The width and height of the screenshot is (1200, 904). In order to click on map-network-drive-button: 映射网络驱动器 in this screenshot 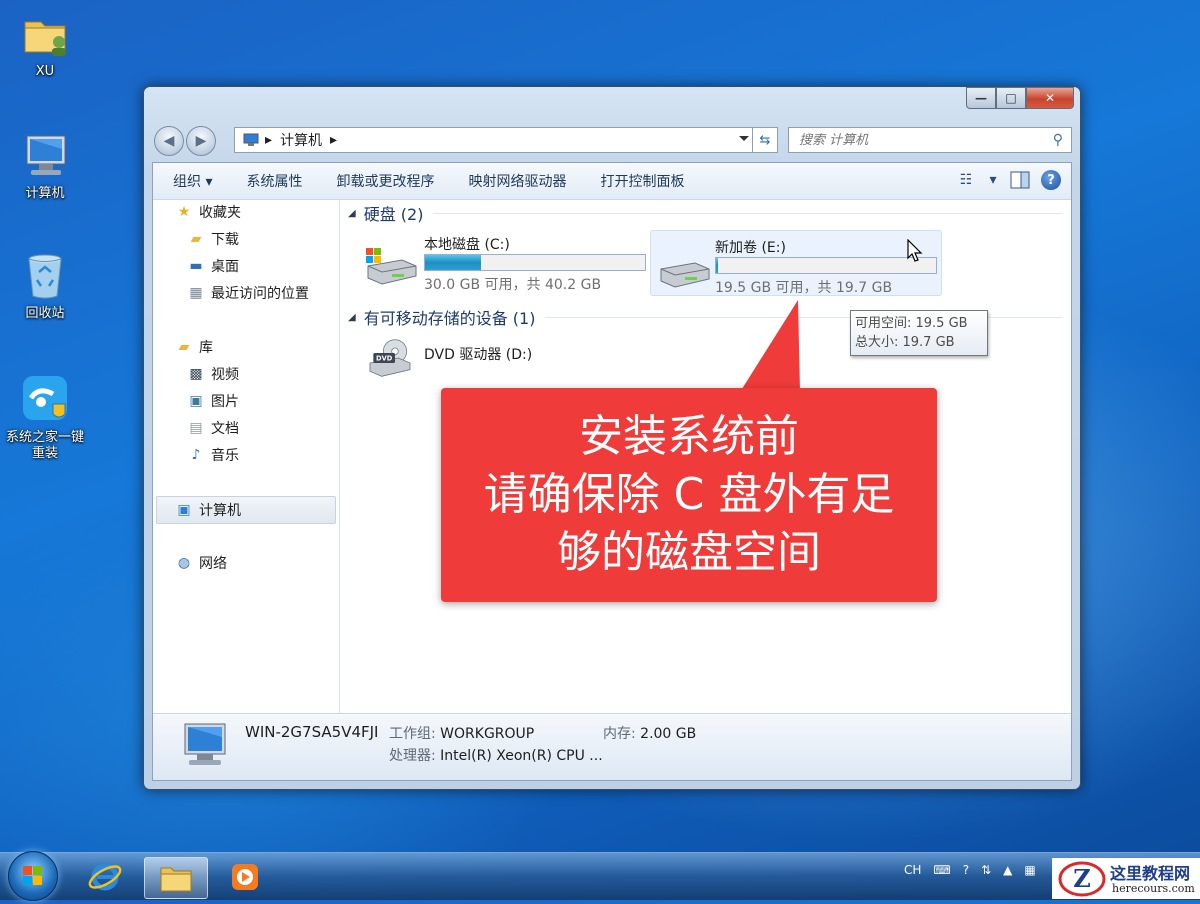, I will do `click(517, 181)`.